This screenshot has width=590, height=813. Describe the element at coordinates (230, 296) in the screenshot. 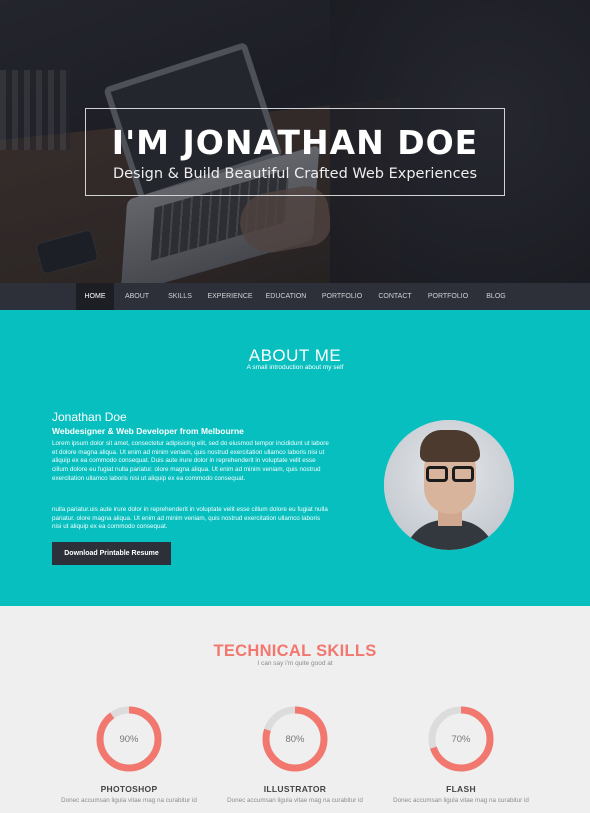

I see `nav-item-experience: EXPERIENCE` at that location.